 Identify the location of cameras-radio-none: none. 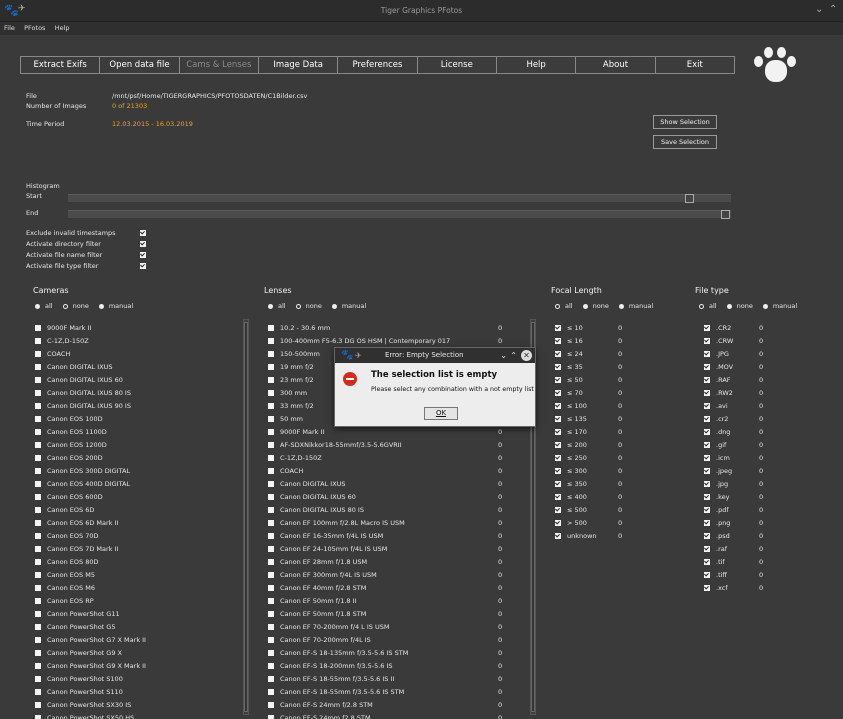
(75, 306).